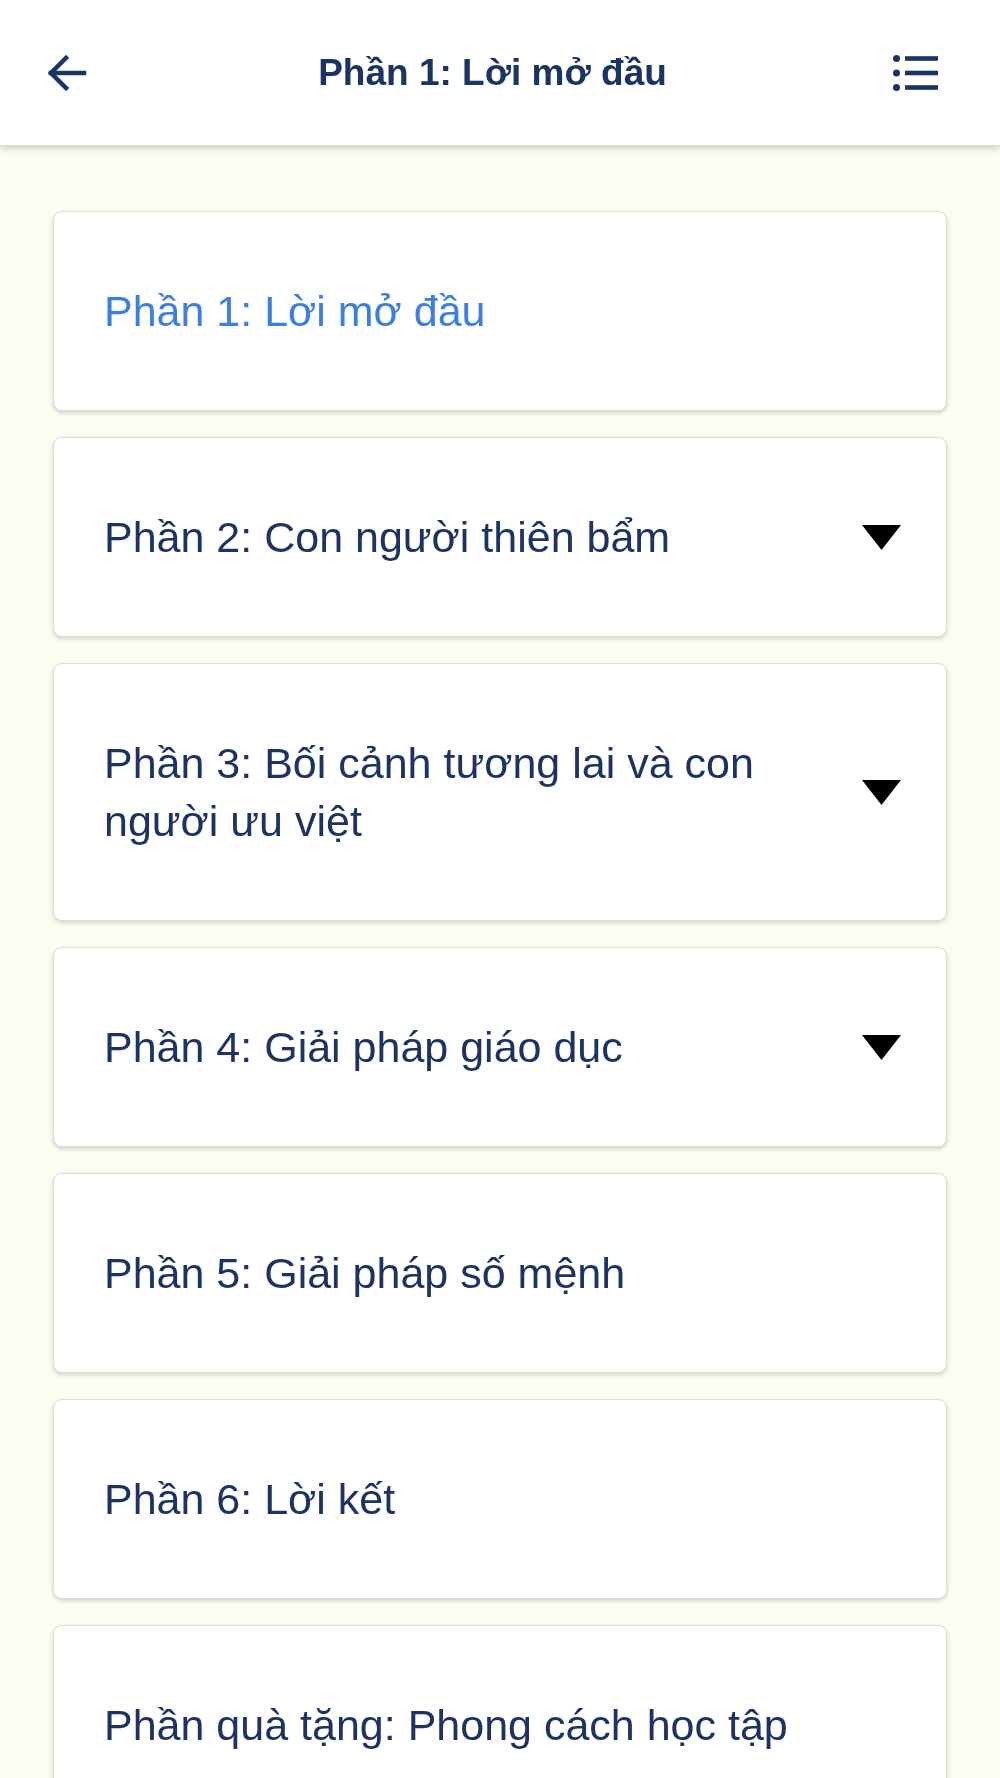 Image resolution: width=1000 pixels, height=1778 pixels. I want to click on section-item: Phần quà tặng: Phong cách học tập, so click(500, 1701).